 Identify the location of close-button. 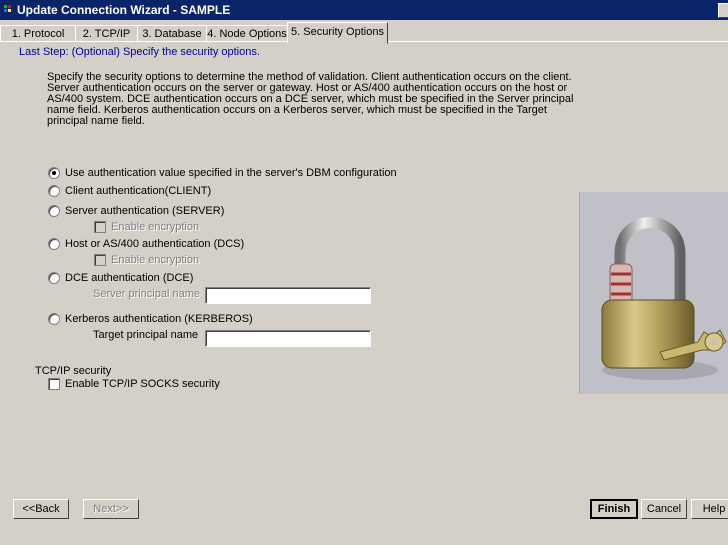
(723, 10).